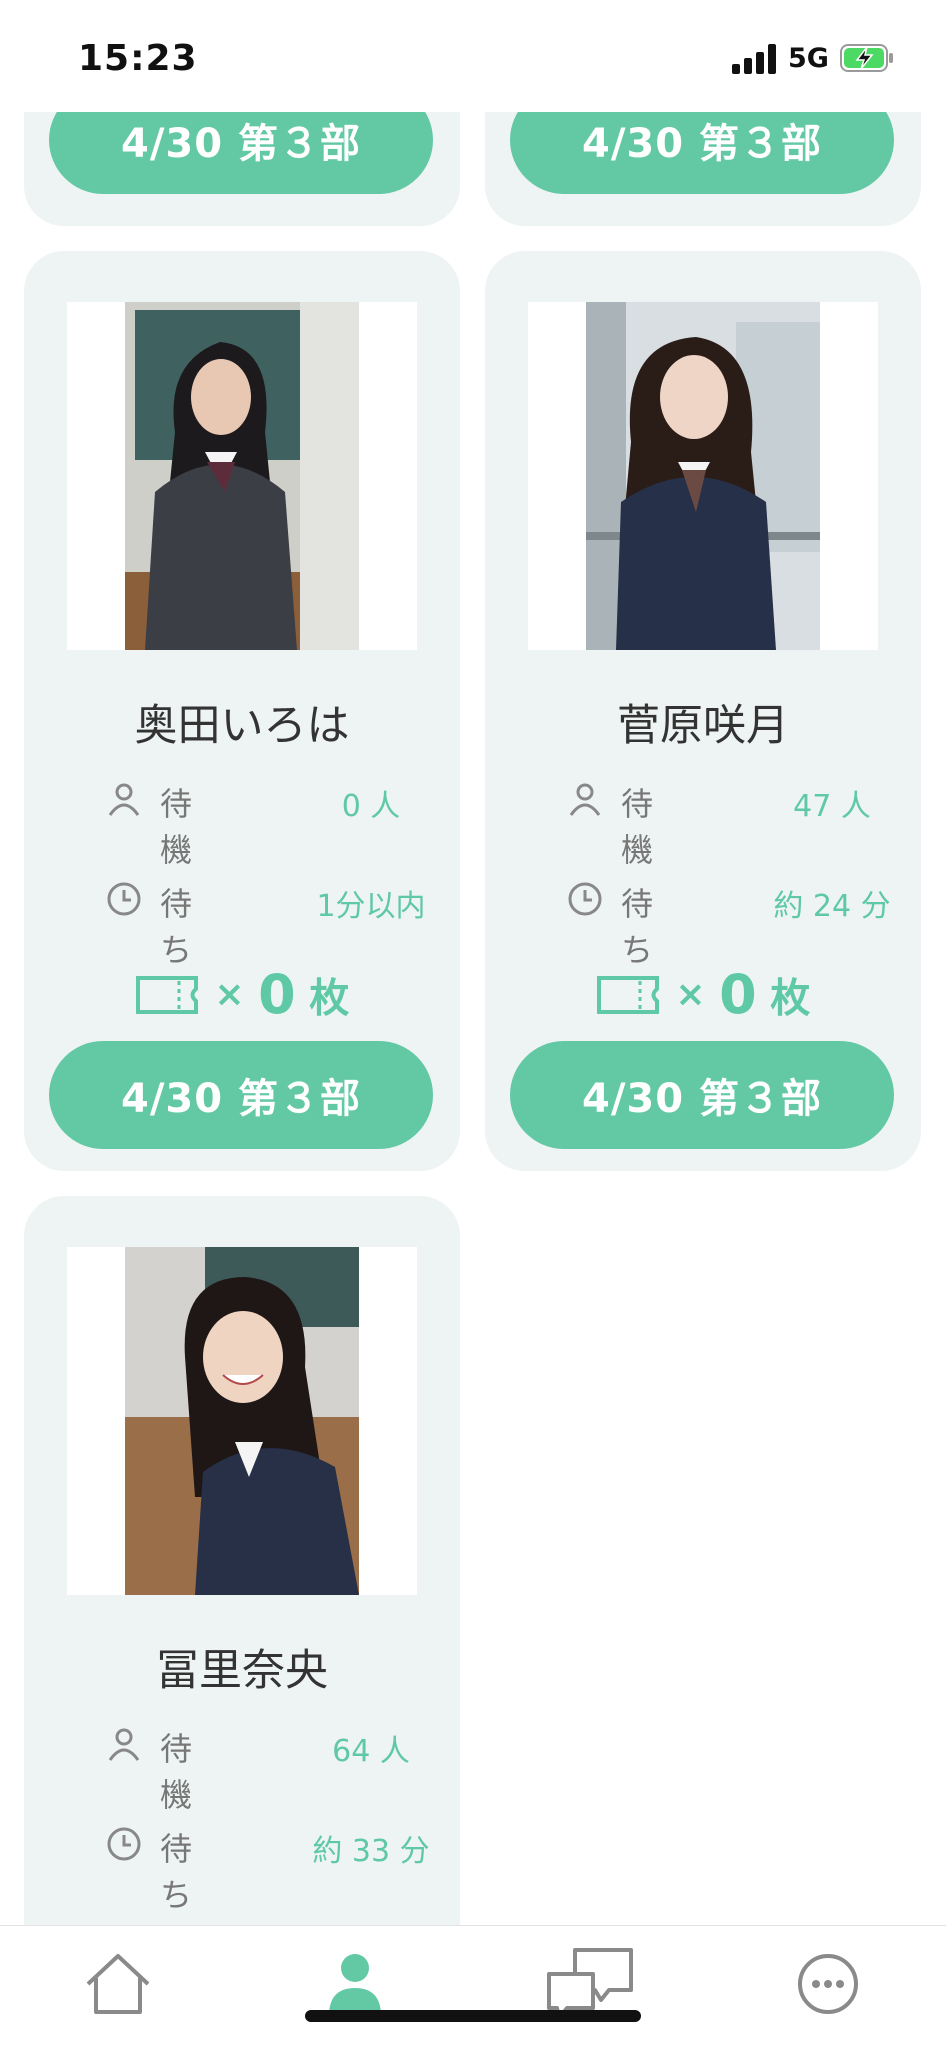 The image size is (946, 2049). What do you see at coordinates (473, 2016) in the screenshot?
I see `home-indicator` at bounding box center [473, 2016].